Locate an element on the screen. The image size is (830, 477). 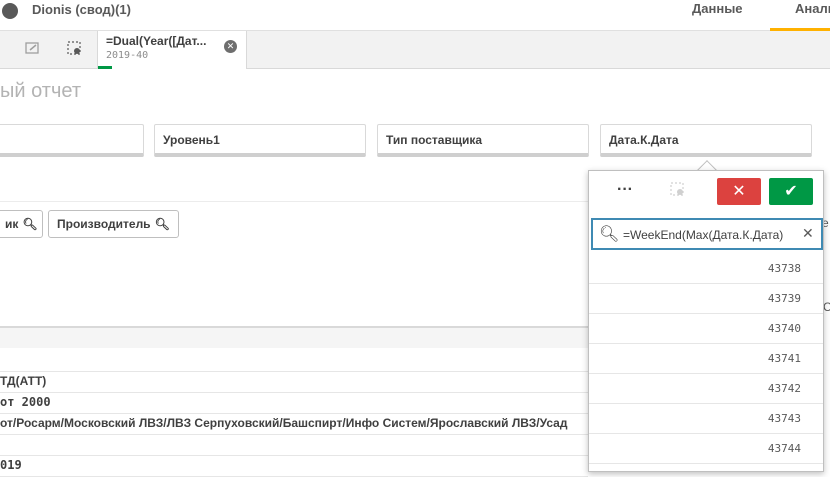
section-divider is located at coordinates (294, 201).